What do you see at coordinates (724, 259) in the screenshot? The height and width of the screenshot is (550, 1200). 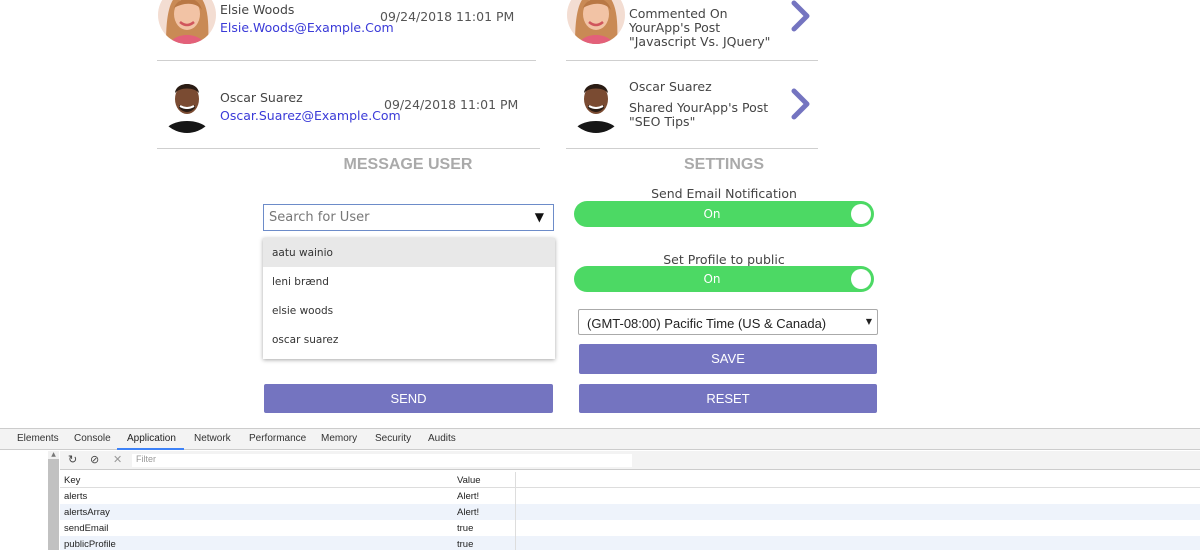 I see `public-profile-label: Set Profile to public` at bounding box center [724, 259].